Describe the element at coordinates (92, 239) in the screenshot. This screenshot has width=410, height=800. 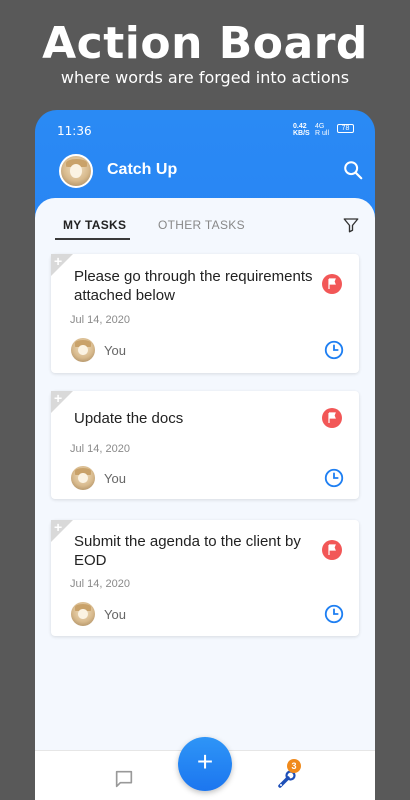
I see `tab-indicator` at that location.